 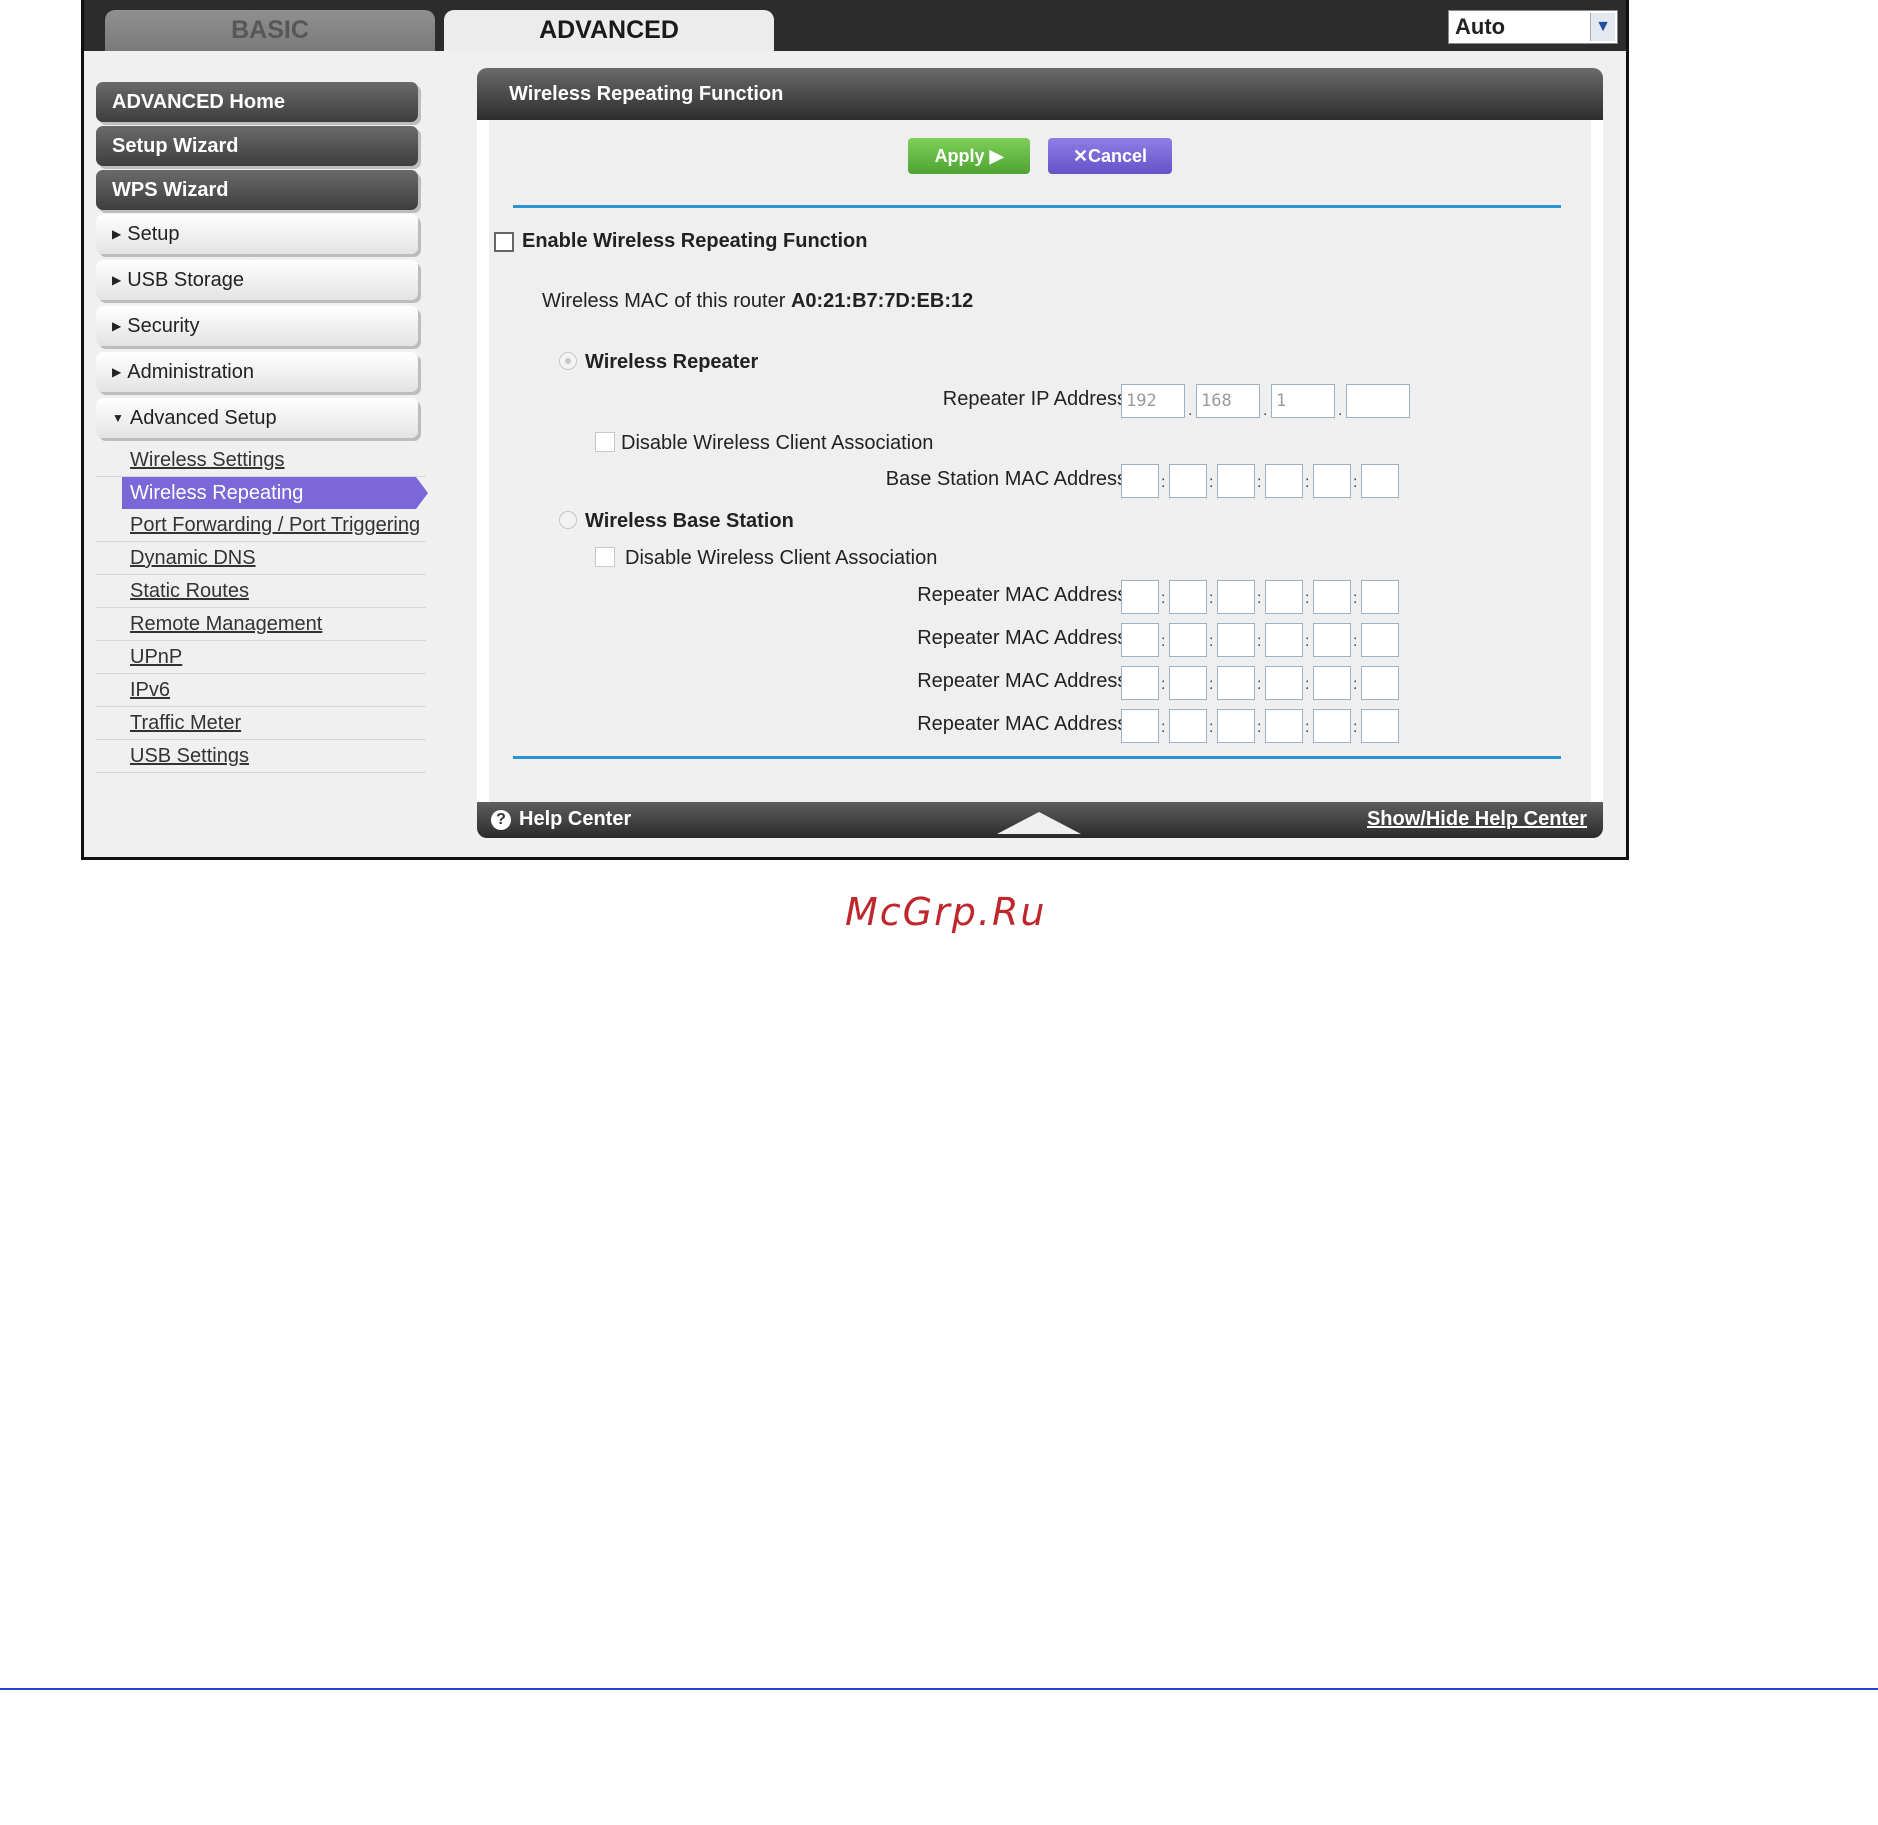 I want to click on repeater-disable-assoc-row: Disable Wireless Client Association, so click(x=764, y=443).